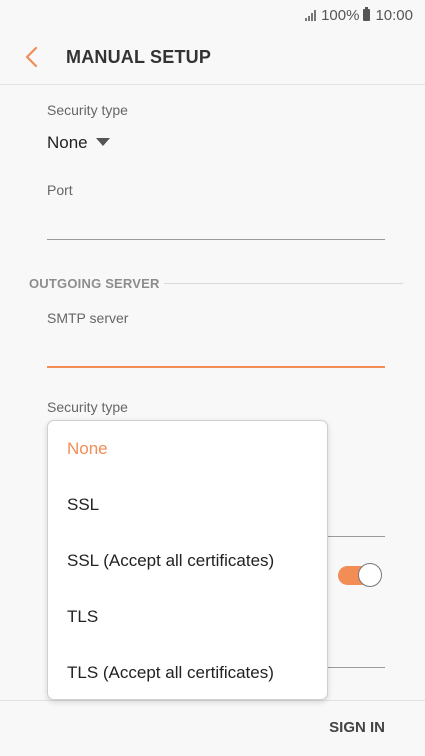 Image resolution: width=425 pixels, height=756 pixels. Describe the element at coordinates (340, 15) in the screenshot. I see `battery-percentage: 100%` at that location.